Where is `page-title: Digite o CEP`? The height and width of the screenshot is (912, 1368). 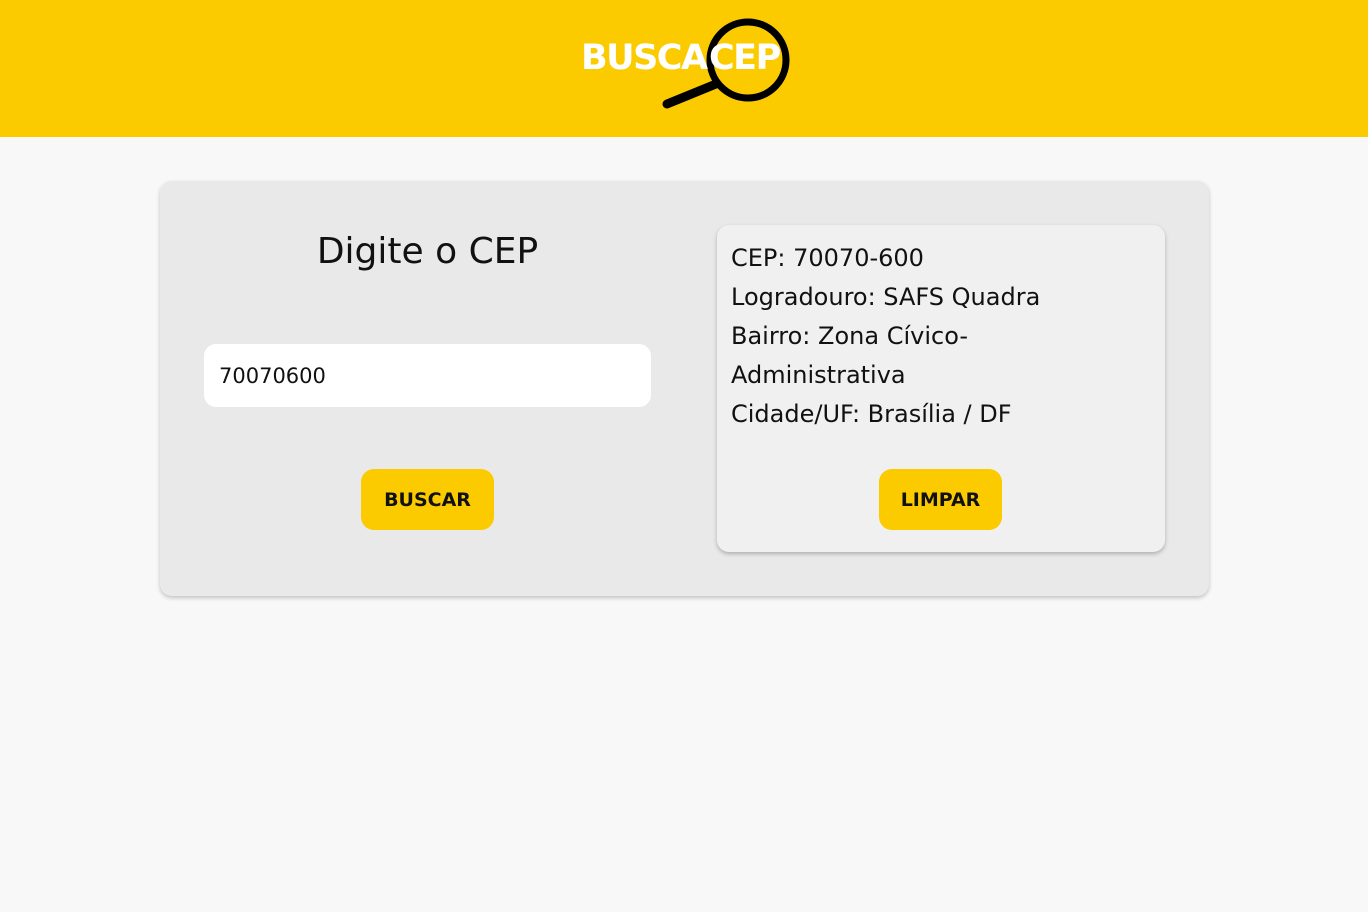
page-title: Digite o CEP is located at coordinates (427, 251).